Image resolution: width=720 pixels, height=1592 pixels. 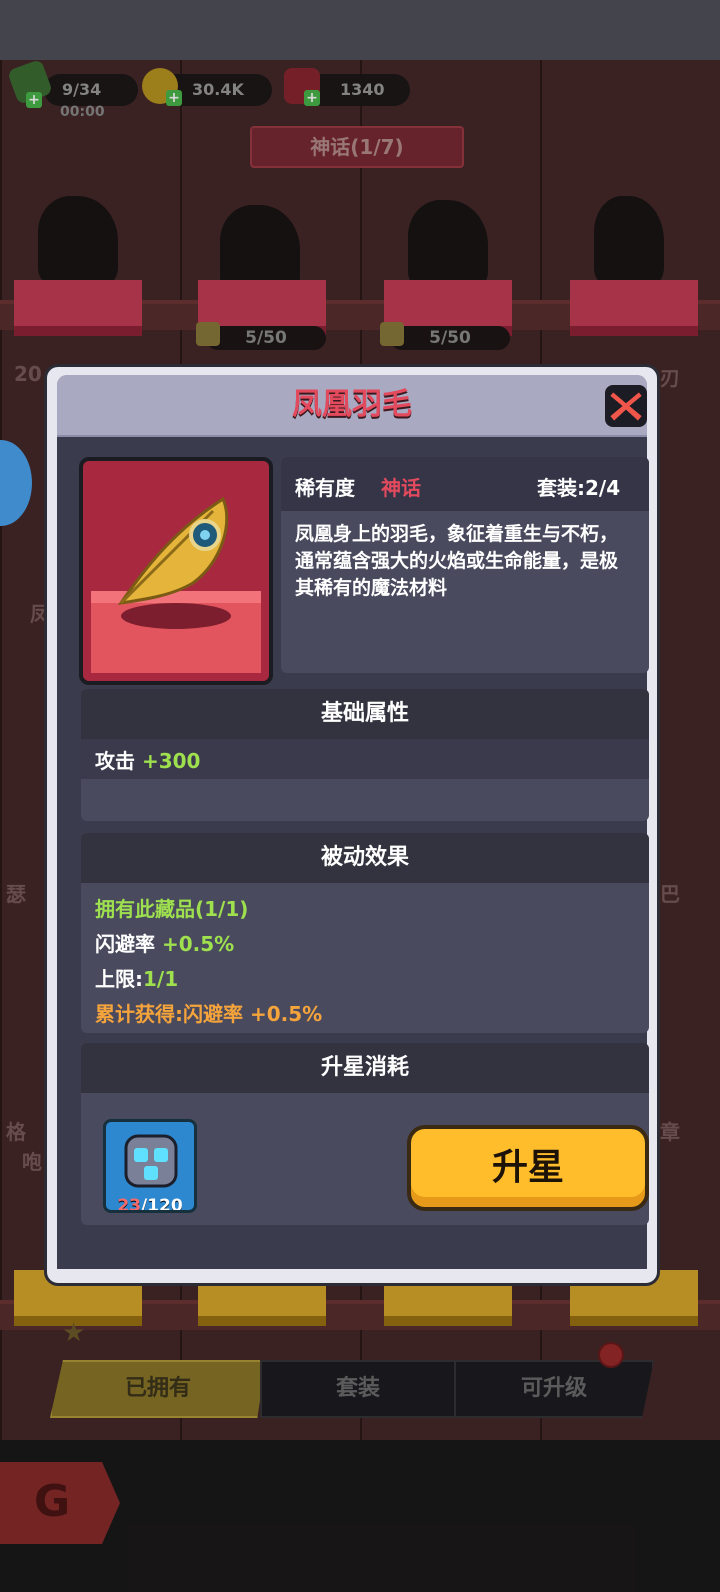 I want to click on dodge-value: +0.5%, so click(x=198, y=944).